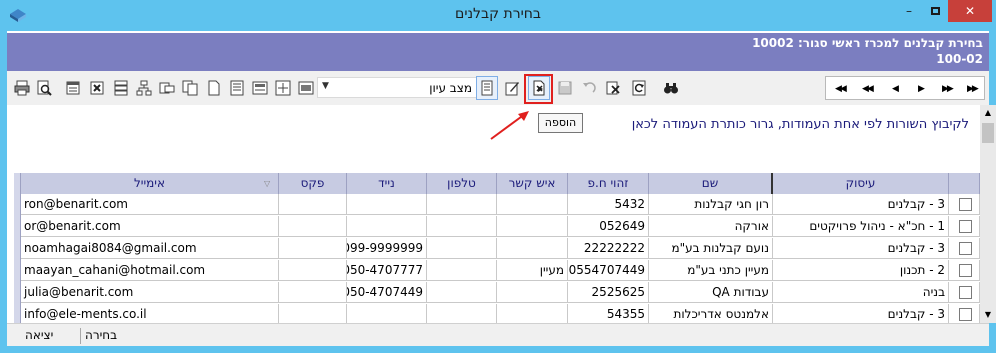 This screenshot has width=996, height=353. Describe the element at coordinates (532, 183) in the screenshot. I see `column-header: איש קשר` at that location.